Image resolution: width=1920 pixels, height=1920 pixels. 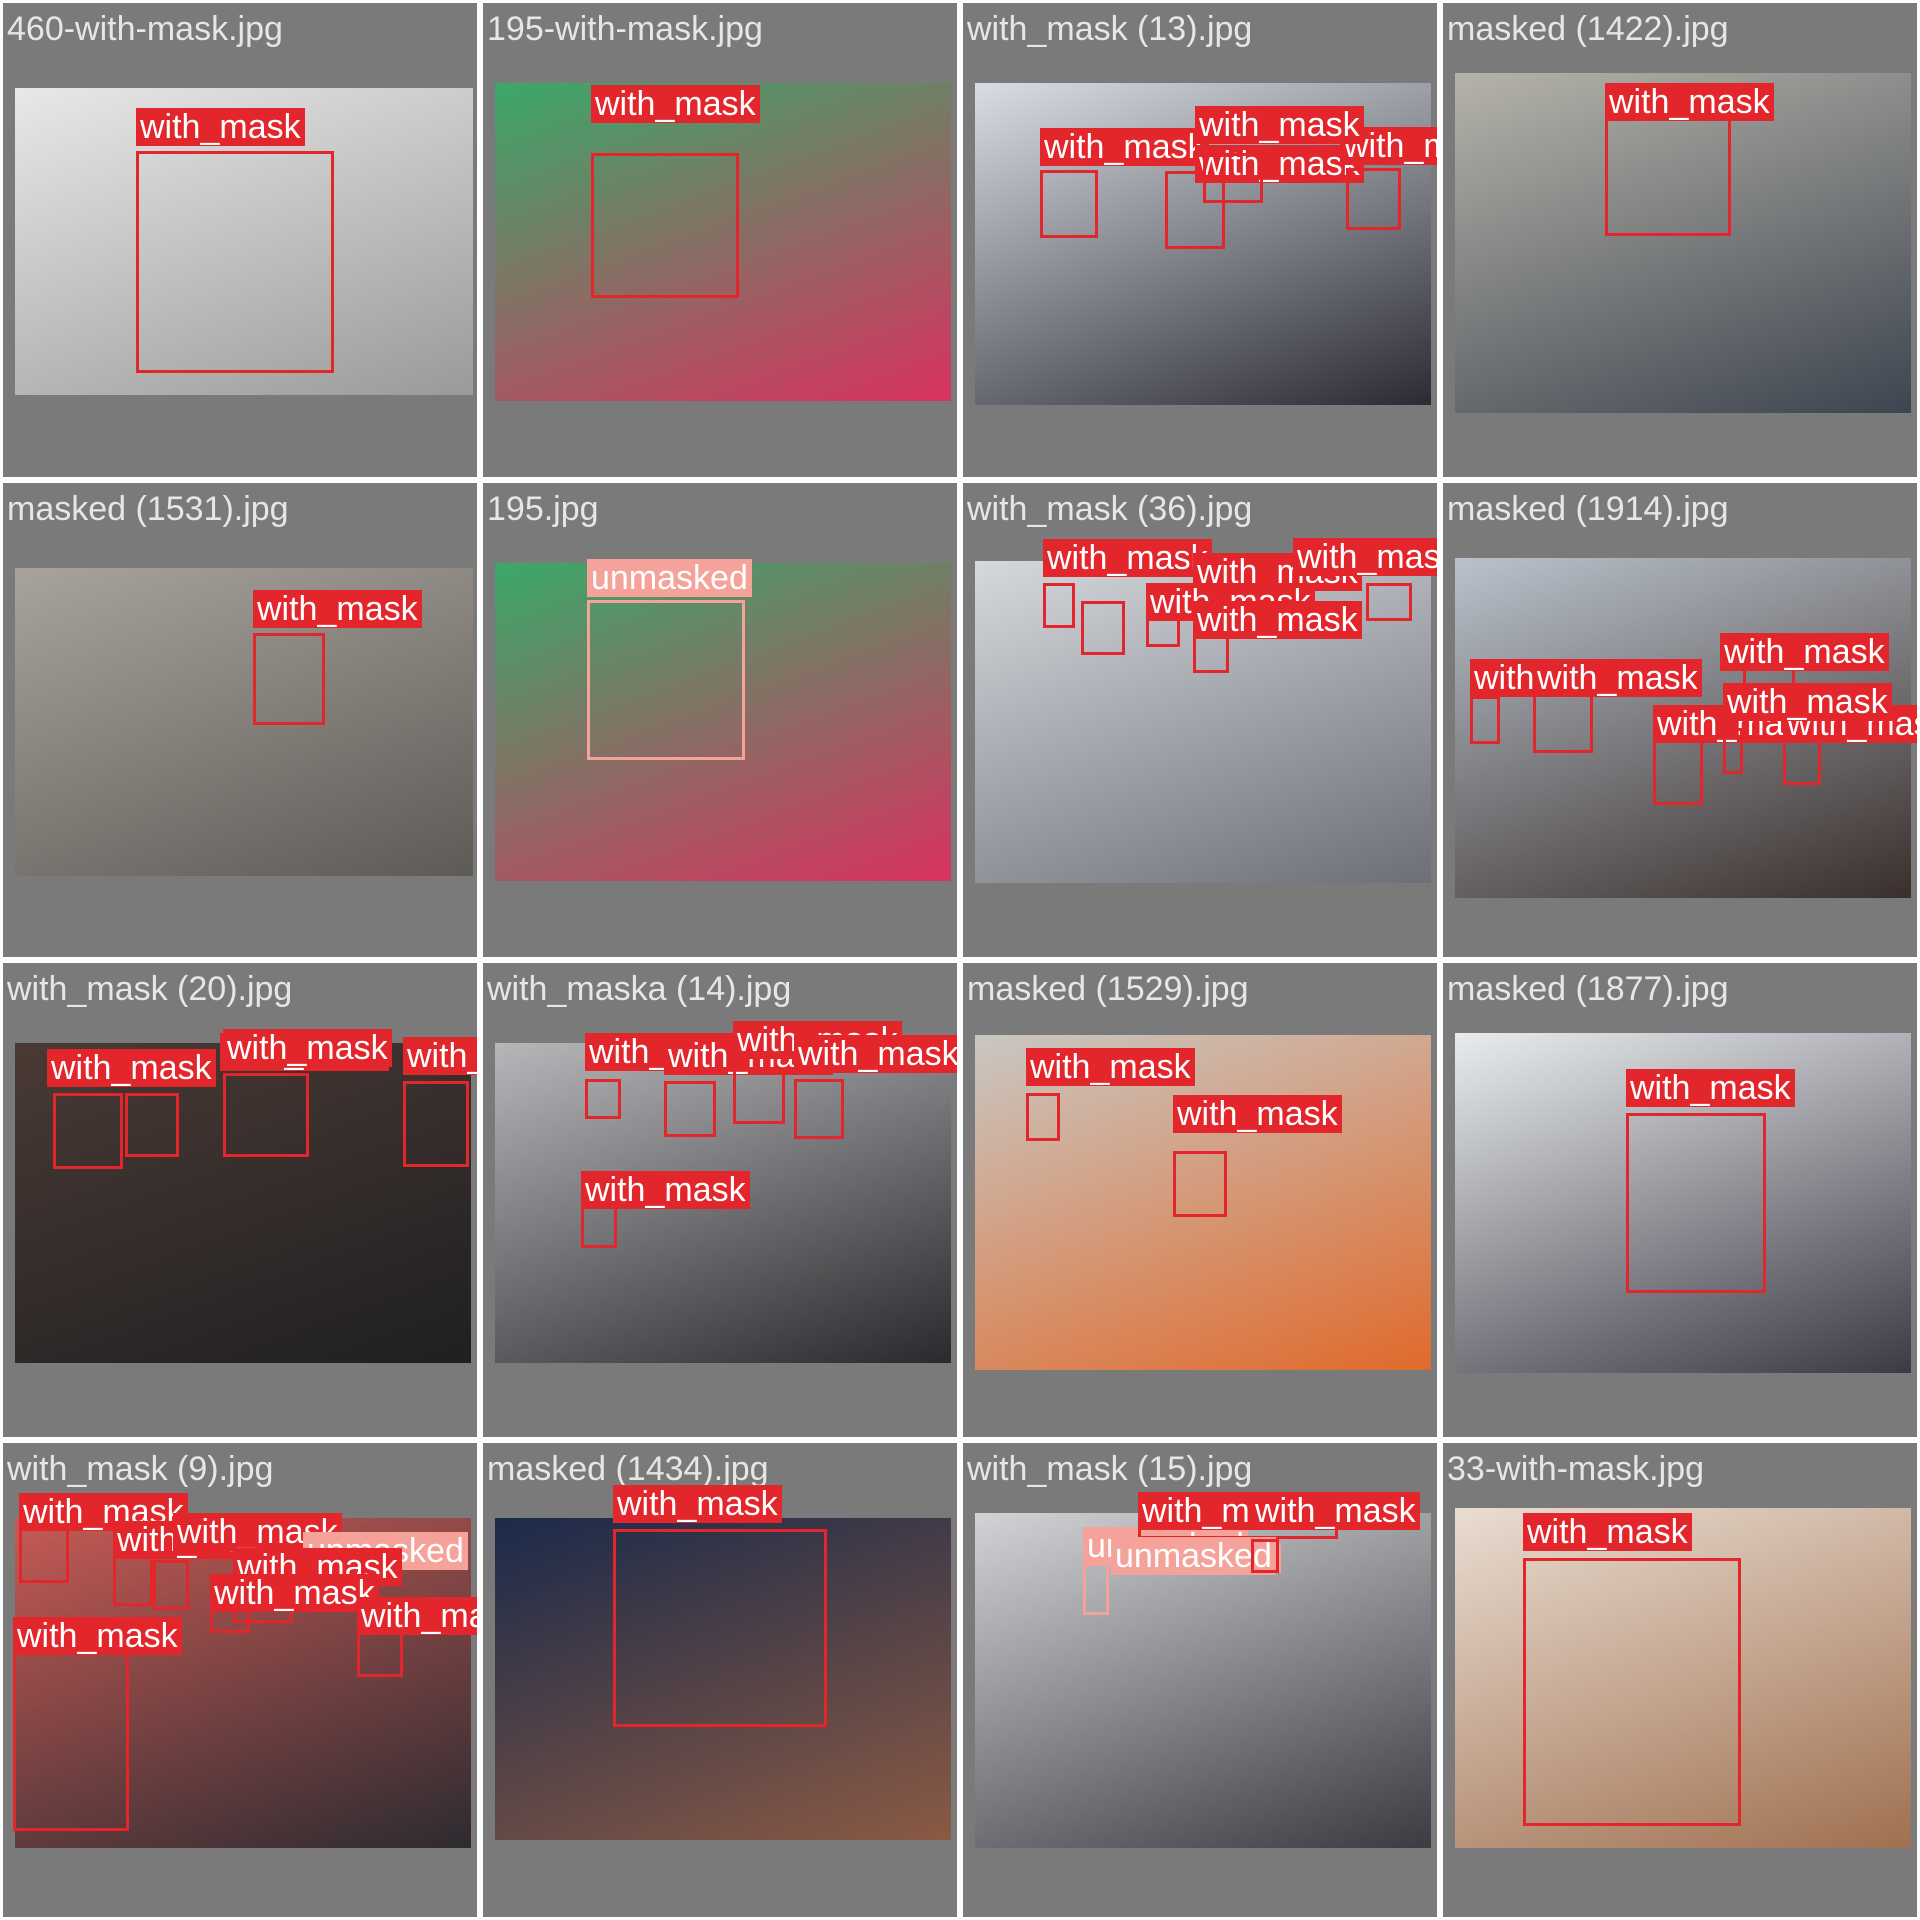 I want to click on image-filename: 195-with-mask.jpg, so click(x=625, y=29).